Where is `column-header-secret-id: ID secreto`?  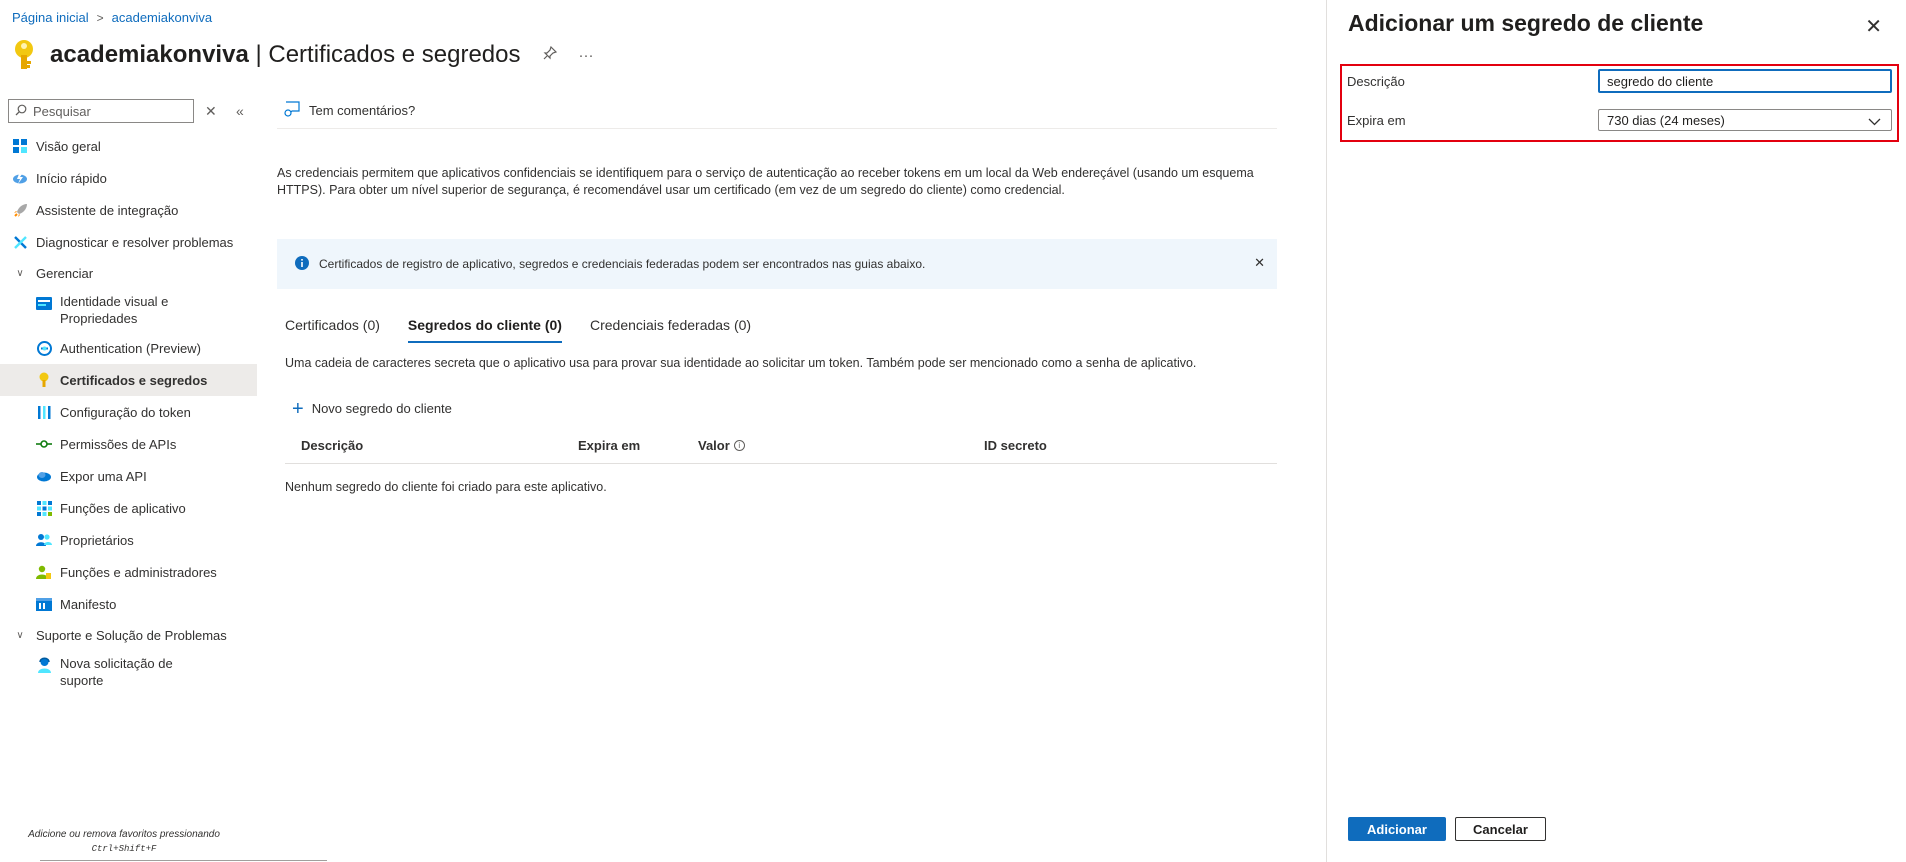
column-header-secret-id: ID secreto is located at coordinates (1015, 445).